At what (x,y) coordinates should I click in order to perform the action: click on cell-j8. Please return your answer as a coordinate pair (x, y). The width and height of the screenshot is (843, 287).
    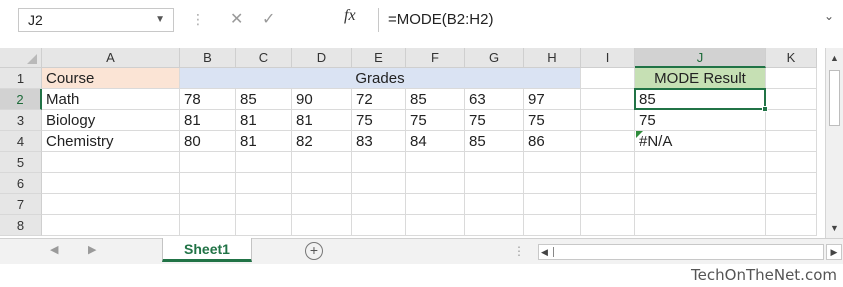
    Looking at the image, I should click on (700, 225).